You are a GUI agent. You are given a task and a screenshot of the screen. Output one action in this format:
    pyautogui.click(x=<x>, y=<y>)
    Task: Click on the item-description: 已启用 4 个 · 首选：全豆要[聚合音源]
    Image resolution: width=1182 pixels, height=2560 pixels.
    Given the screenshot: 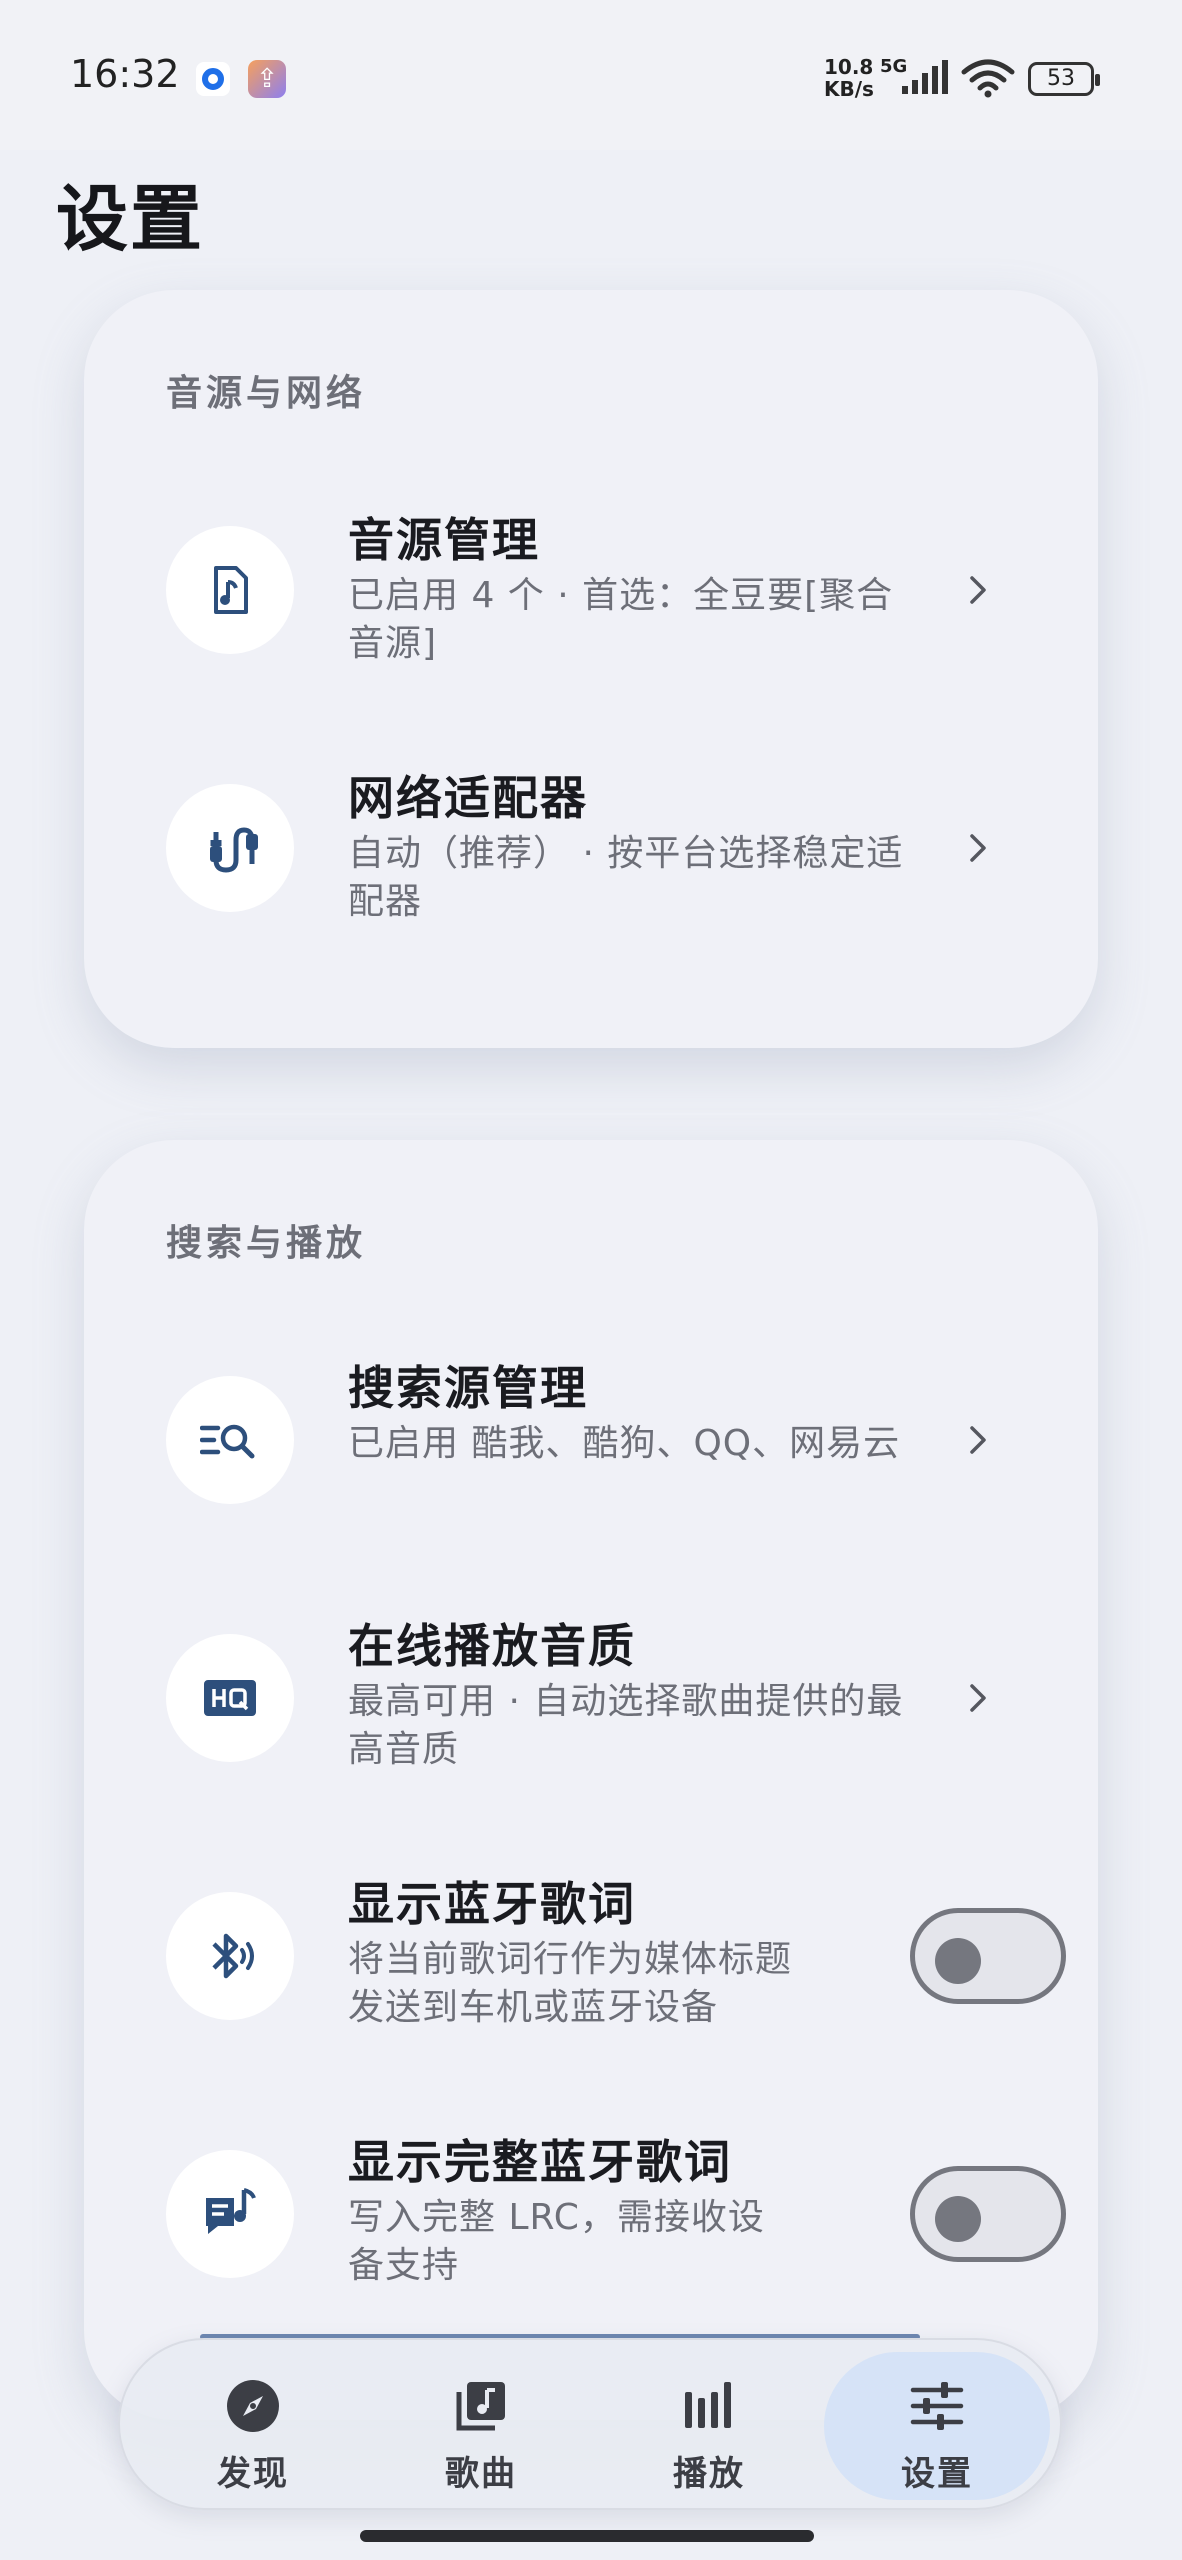 What is the action you would take?
    pyautogui.click(x=621, y=619)
    